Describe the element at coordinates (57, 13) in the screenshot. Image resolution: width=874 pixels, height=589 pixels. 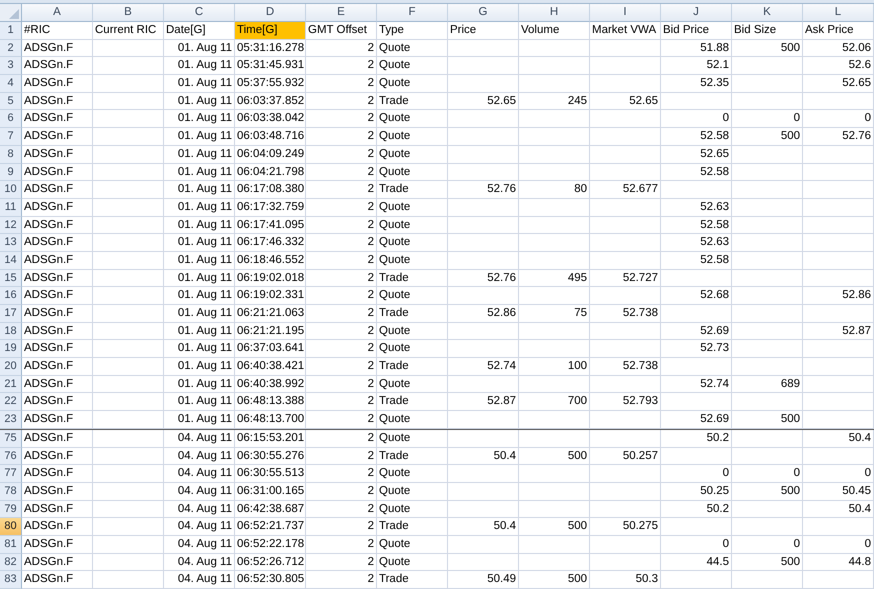
I see `column-header: A` at that location.